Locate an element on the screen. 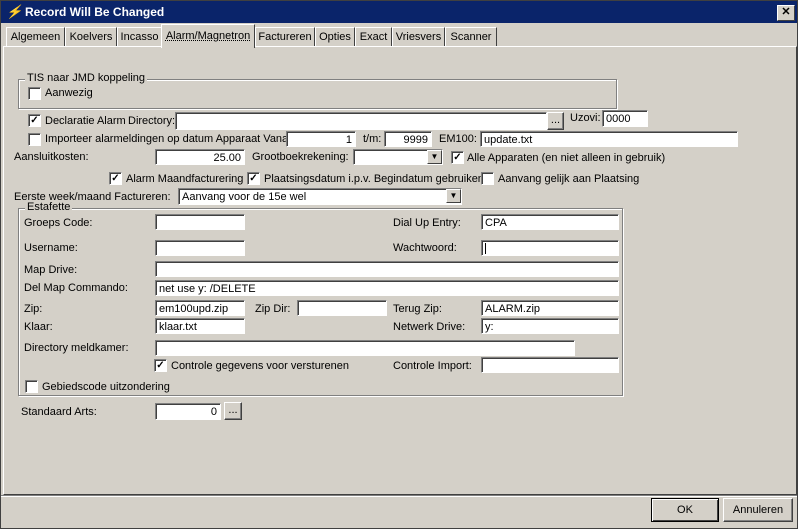 The width and height of the screenshot is (798, 529). username-field is located at coordinates (200, 248).